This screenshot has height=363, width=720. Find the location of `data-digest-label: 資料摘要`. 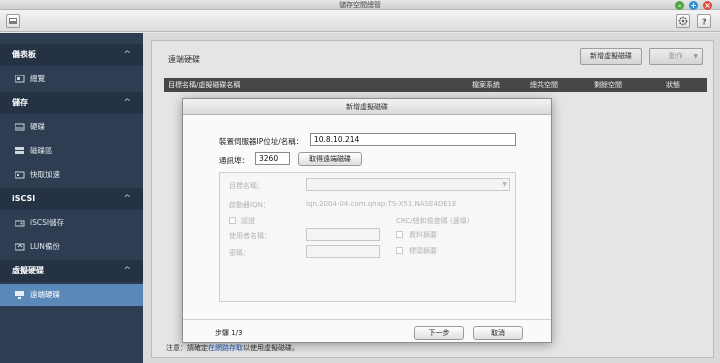

data-digest-label: 資料摘要 is located at coordinates (423, 235).